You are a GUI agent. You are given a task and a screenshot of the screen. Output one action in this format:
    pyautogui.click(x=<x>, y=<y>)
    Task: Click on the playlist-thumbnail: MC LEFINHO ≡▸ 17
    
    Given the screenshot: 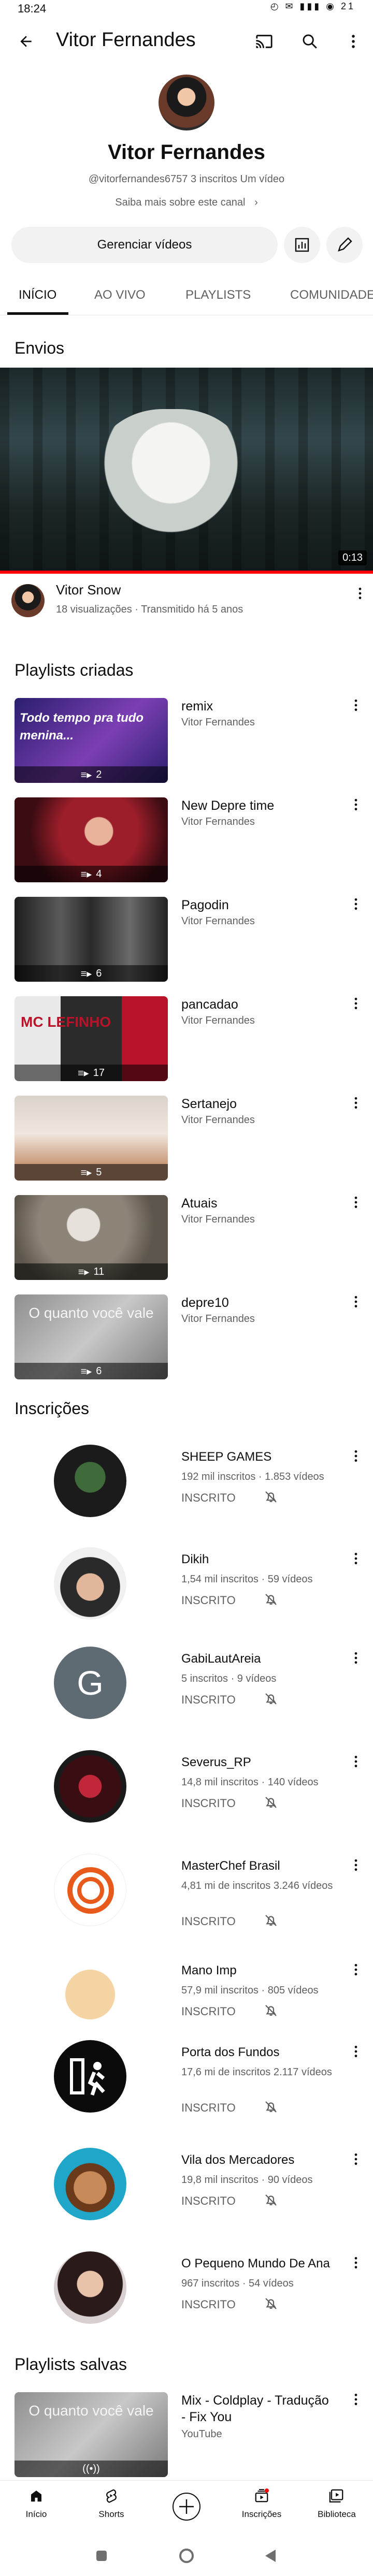 What is the action you would take?
    pyautogui.click(x=92, y=1039)
    